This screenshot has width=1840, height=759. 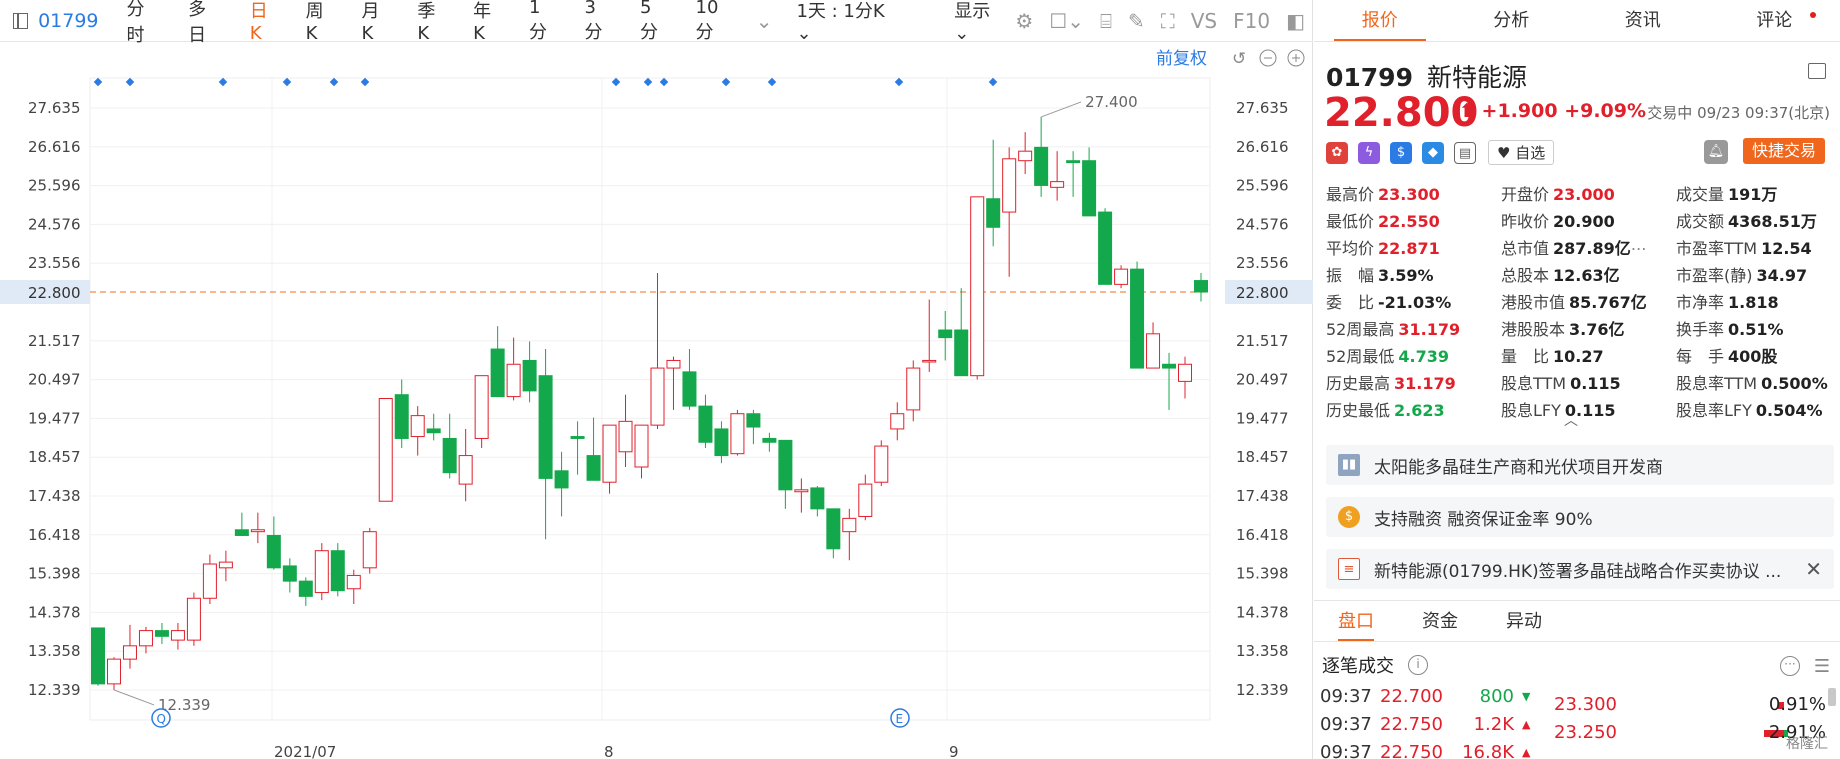 I want to click on stats-row: 52周最高 31.179 港股股本 3.76亿 换手率 0.51%, so click(x=1581, y=329).